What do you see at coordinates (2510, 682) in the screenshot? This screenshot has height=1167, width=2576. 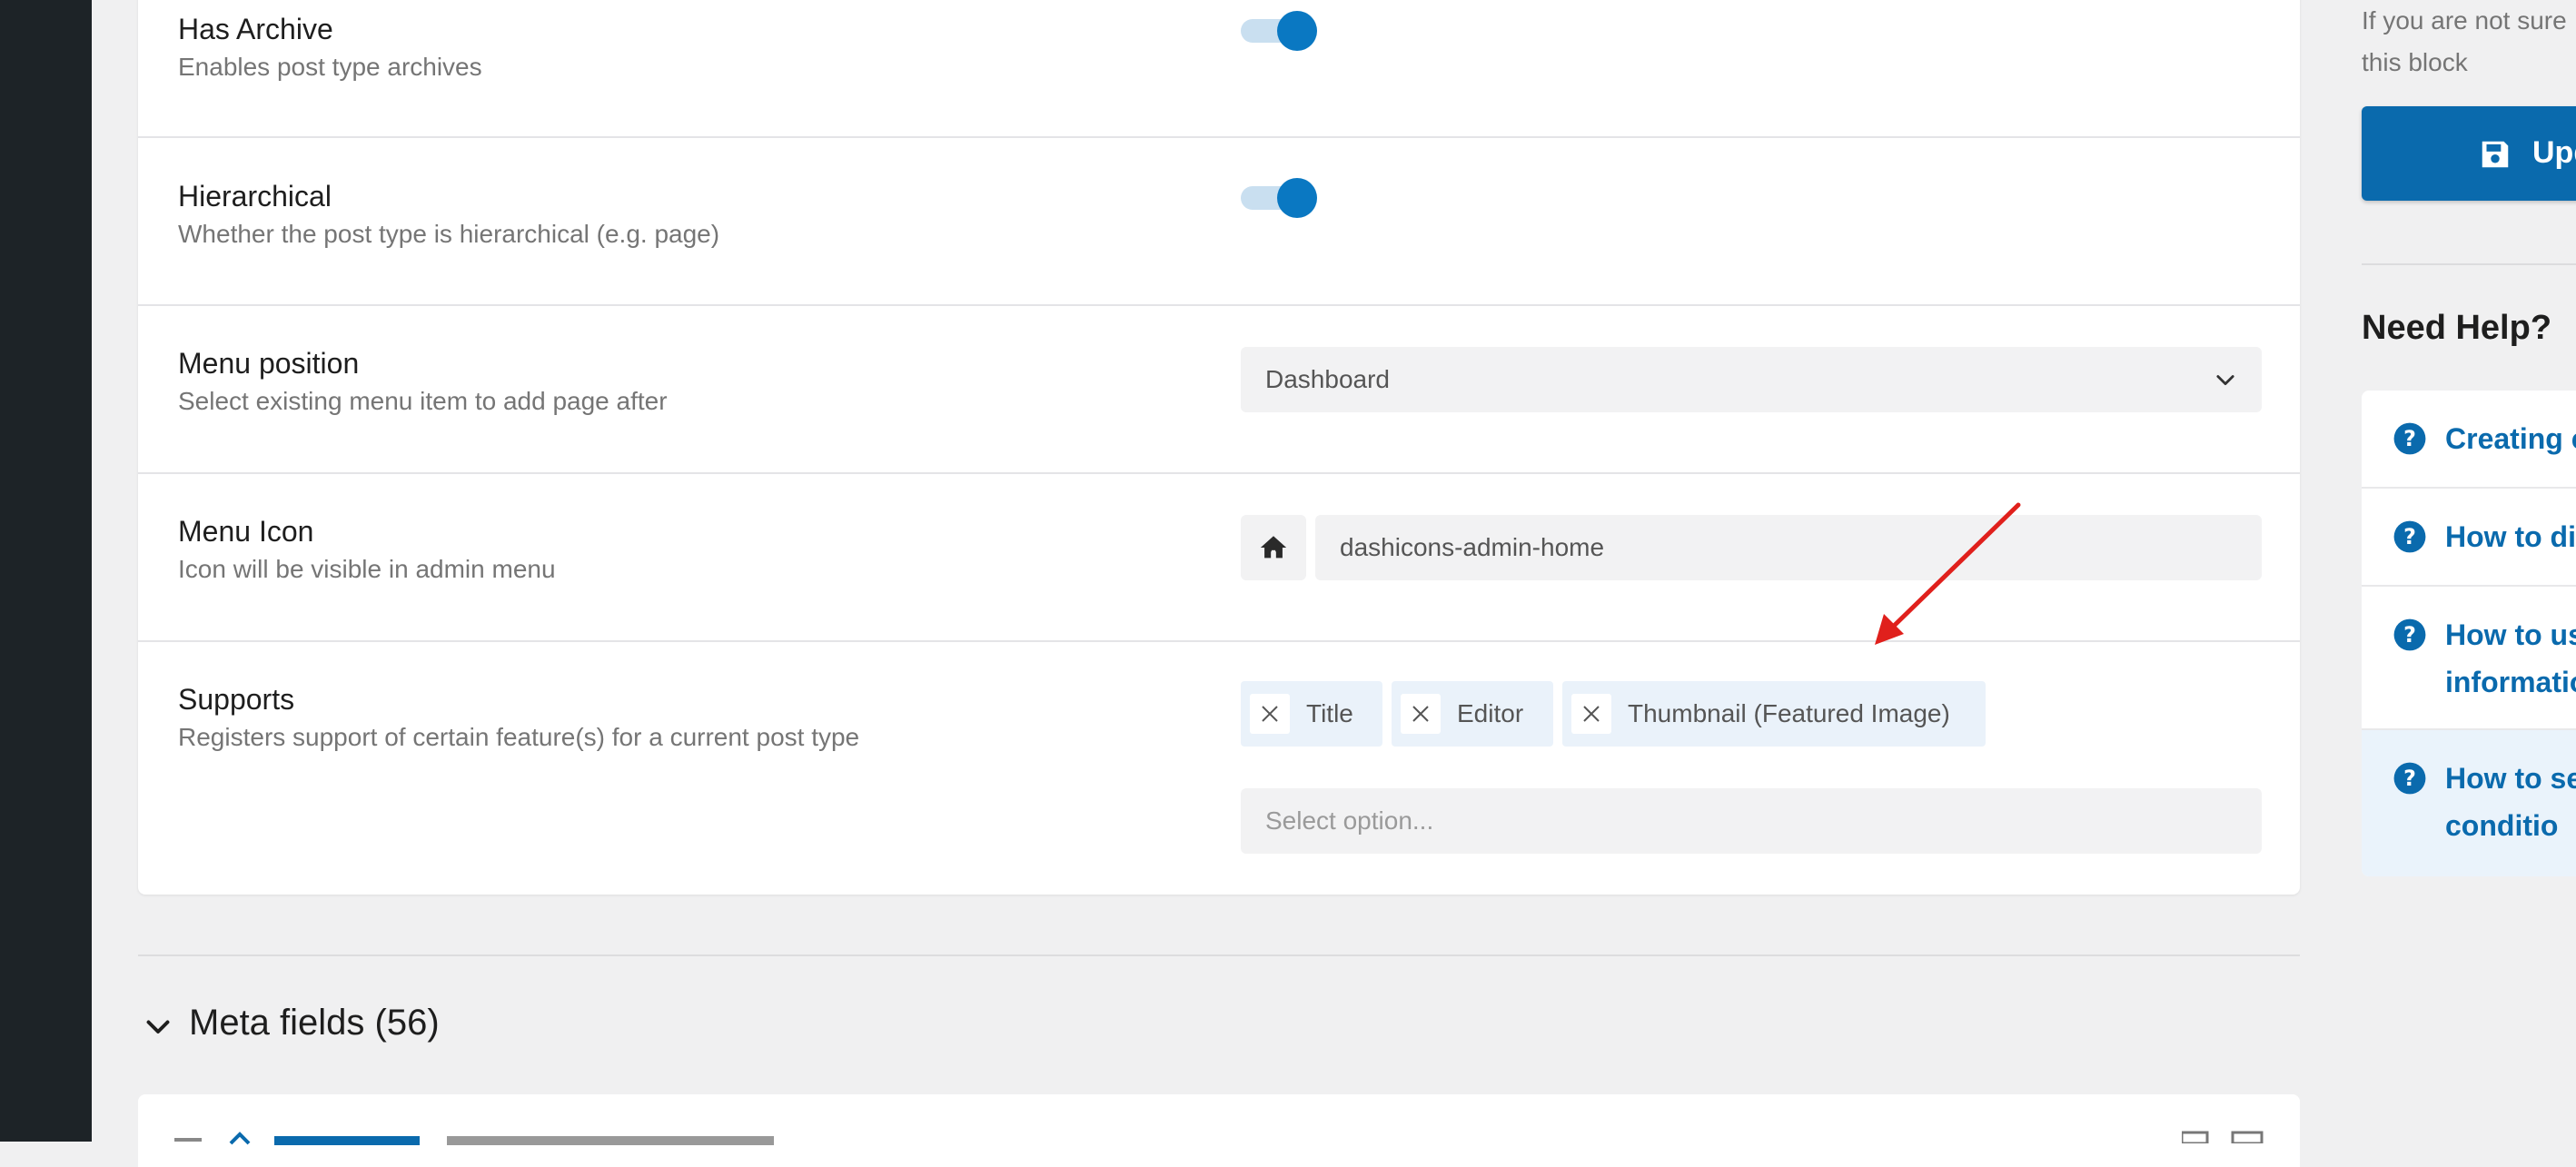 I see `help-link-text: informatio` at bounding box center [2510, 682].